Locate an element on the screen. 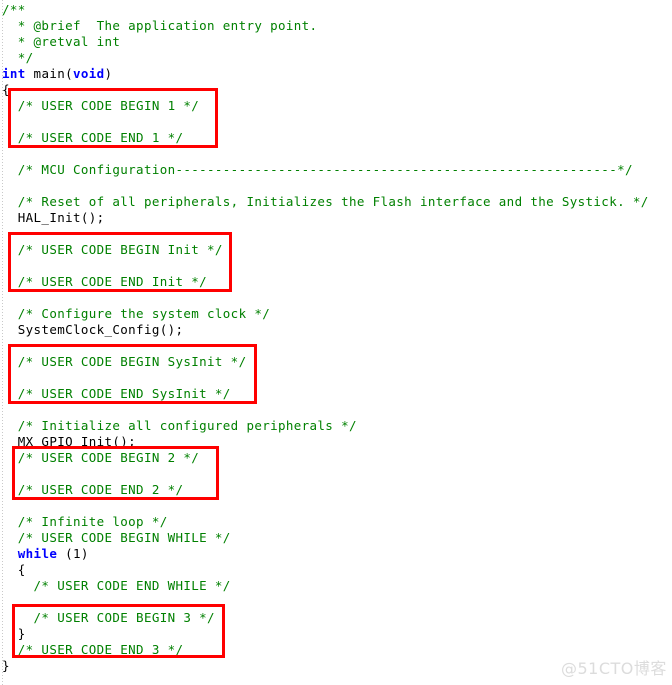 The image size is (672, 685). code-line: /* Configure the system clock */ is located at coordinates (136, 314).